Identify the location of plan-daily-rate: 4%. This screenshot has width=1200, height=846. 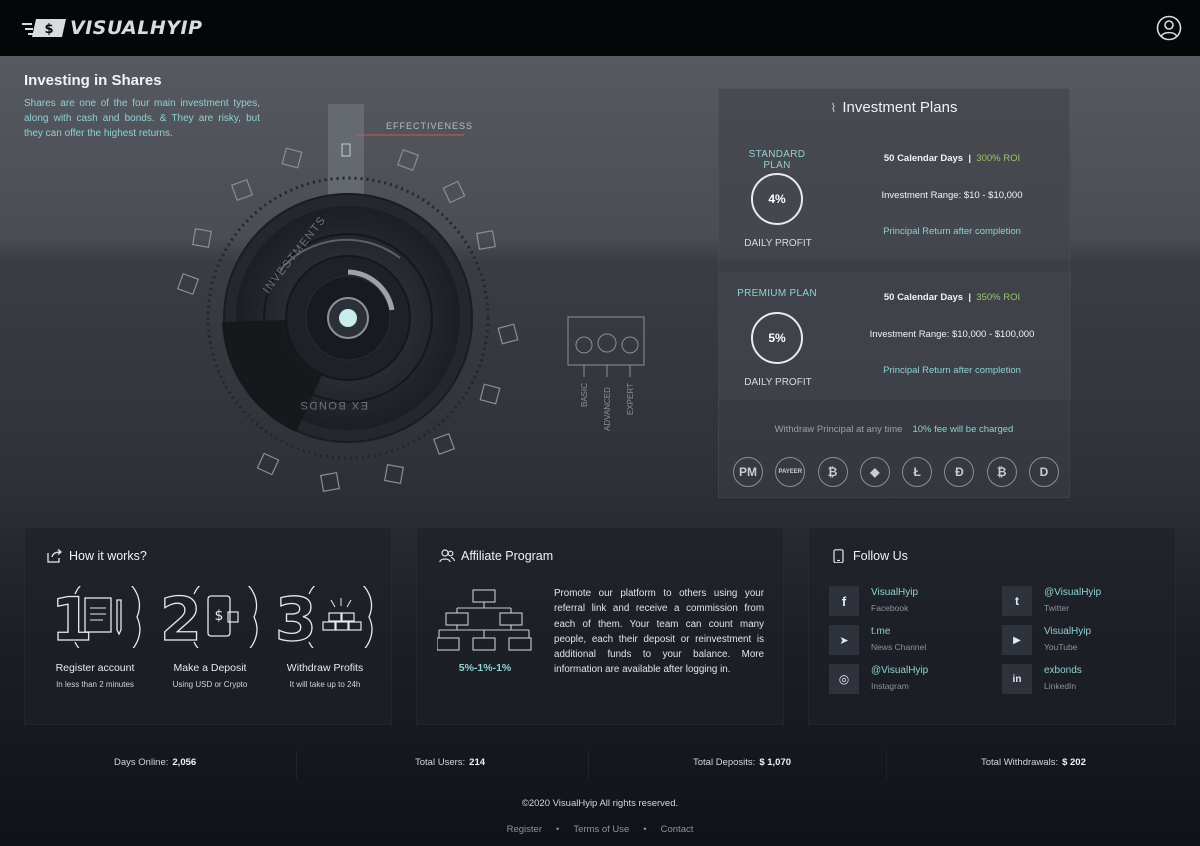
(777, 199).